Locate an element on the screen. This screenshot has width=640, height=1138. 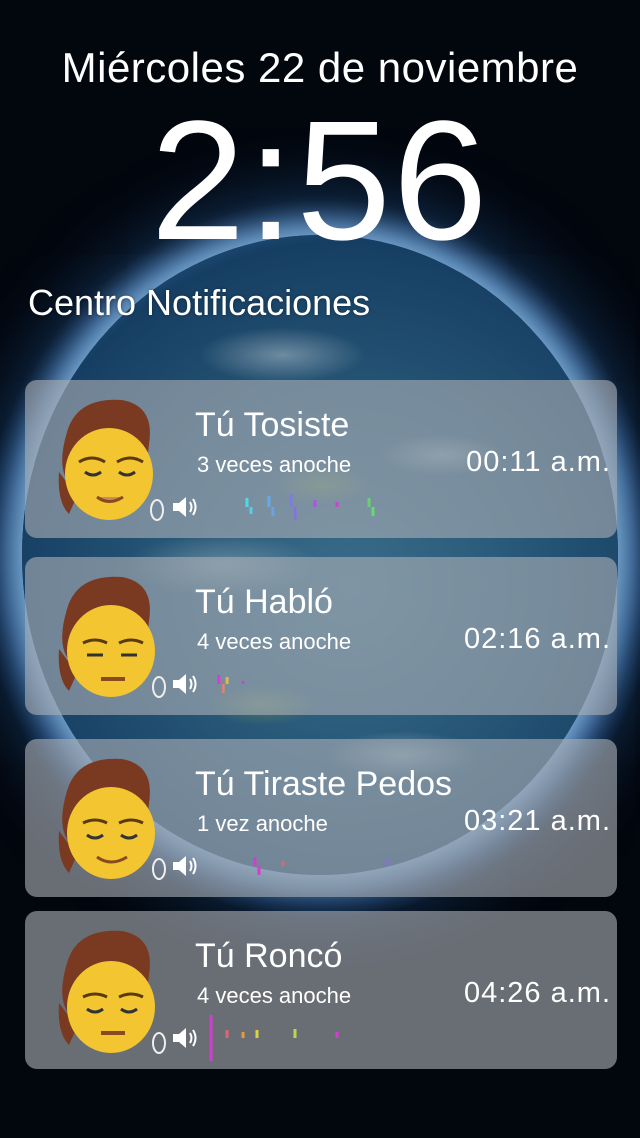
notification-card: Tú Habló 4 veces anoche 02:16 a.m. is located at coordinates (321, 636).